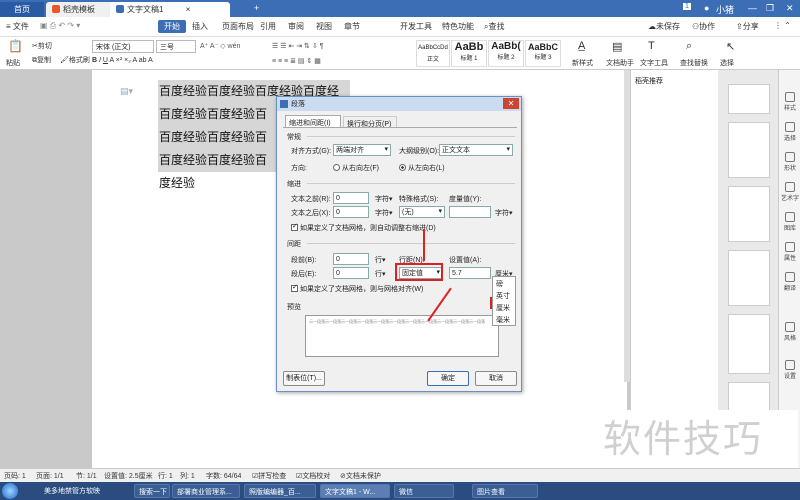  I want to click on sidebar-wordart: 艺术字, so click(789, 192).